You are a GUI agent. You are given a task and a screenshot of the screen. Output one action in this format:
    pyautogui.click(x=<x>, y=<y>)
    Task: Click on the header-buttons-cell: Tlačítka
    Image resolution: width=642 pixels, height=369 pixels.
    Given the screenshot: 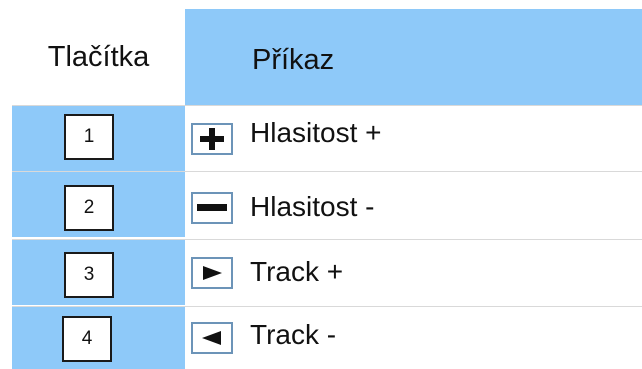 What is the action you would take?
    pyautogui.click(x=98, y=57)
    